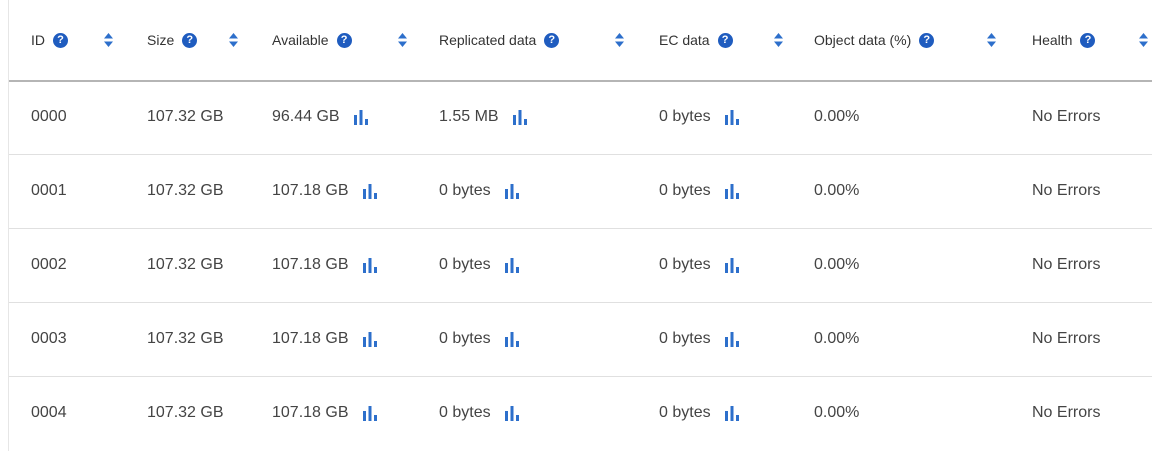 This screenshot has width=1152, height=451. I want to click on cell-id: 0004, so click(49, 413).